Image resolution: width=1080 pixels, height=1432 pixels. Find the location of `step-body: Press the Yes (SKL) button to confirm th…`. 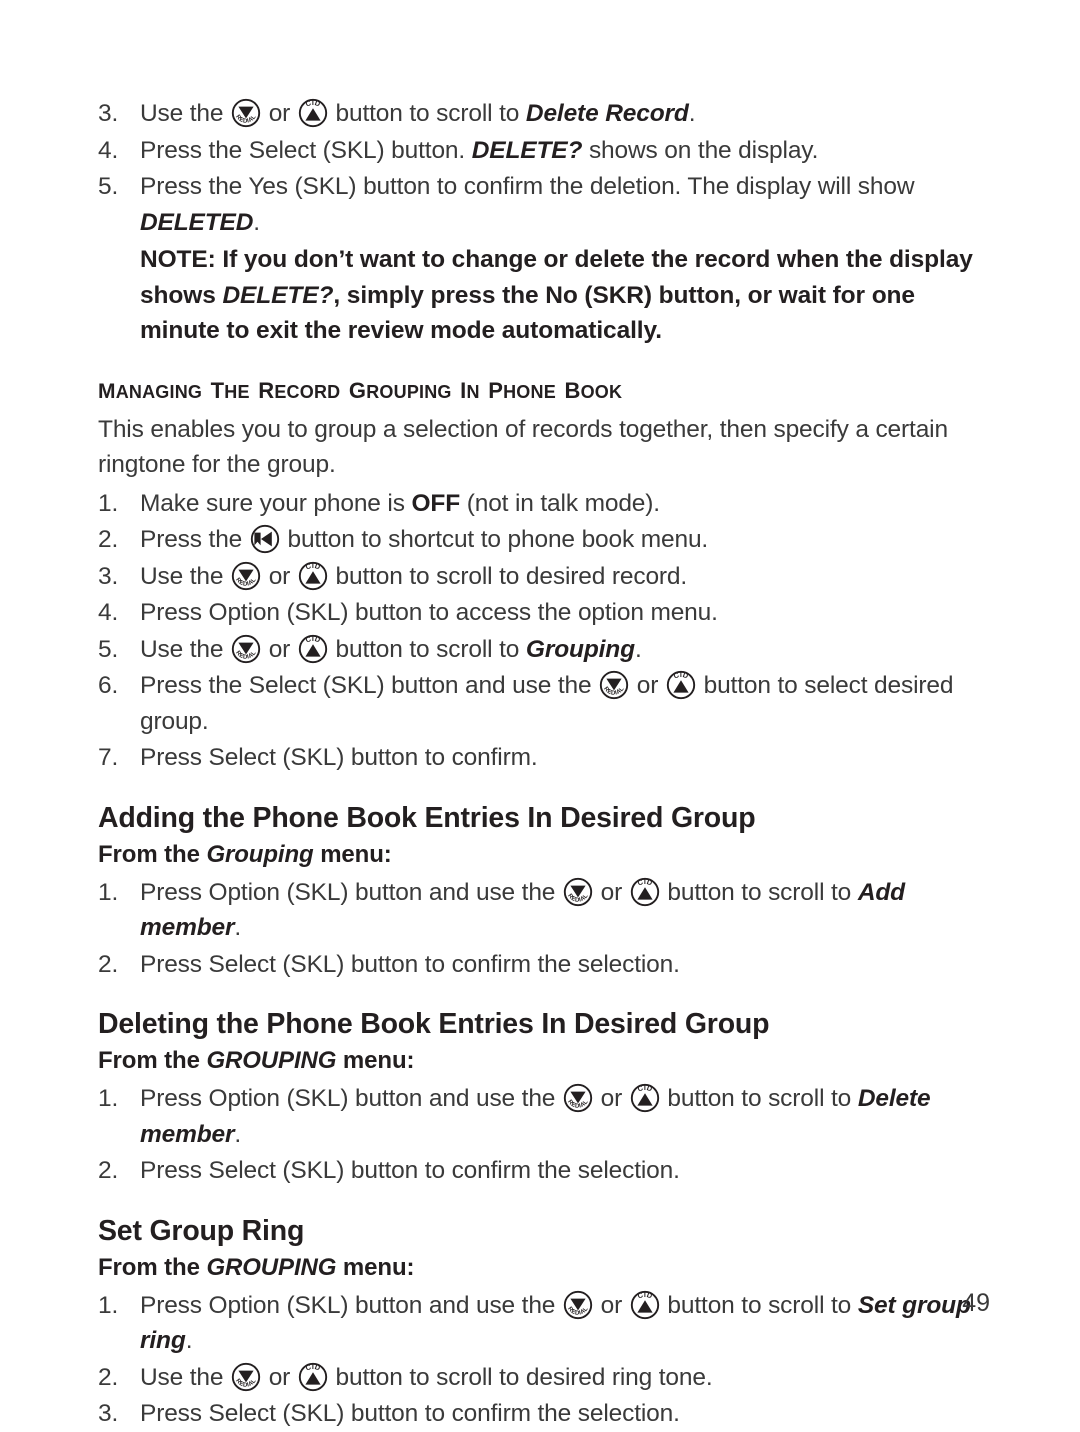

step-body: Press the Yes (SKL) button to confirm th… is located at coordinates (527, 204).